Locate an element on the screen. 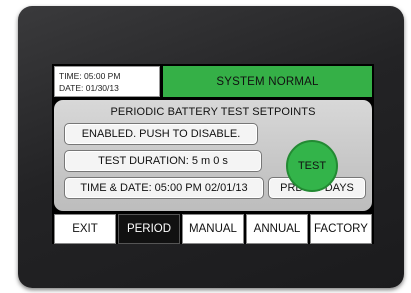 This screenshot has height=293, width=411. bottom-nav: EXIT PERIOD MANUAL ANNUAL FACTORY is located at coordinates (213, 229).